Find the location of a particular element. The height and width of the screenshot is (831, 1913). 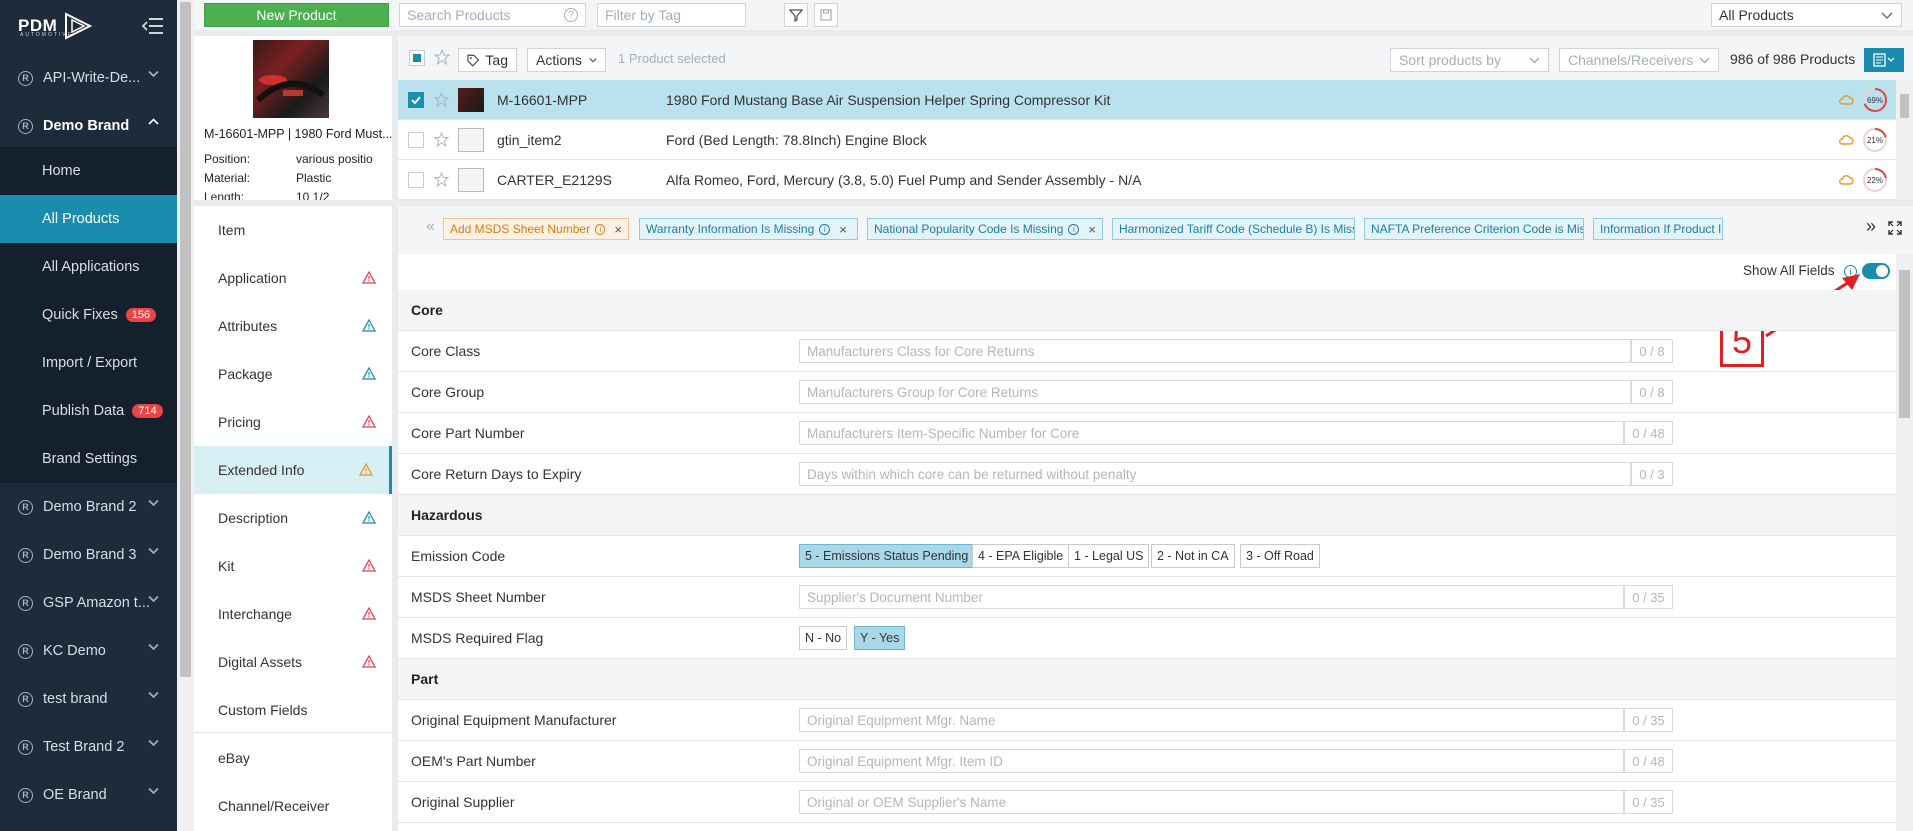

sidebar-sub-item: Brand Settings is located at coordinates (88, 459).